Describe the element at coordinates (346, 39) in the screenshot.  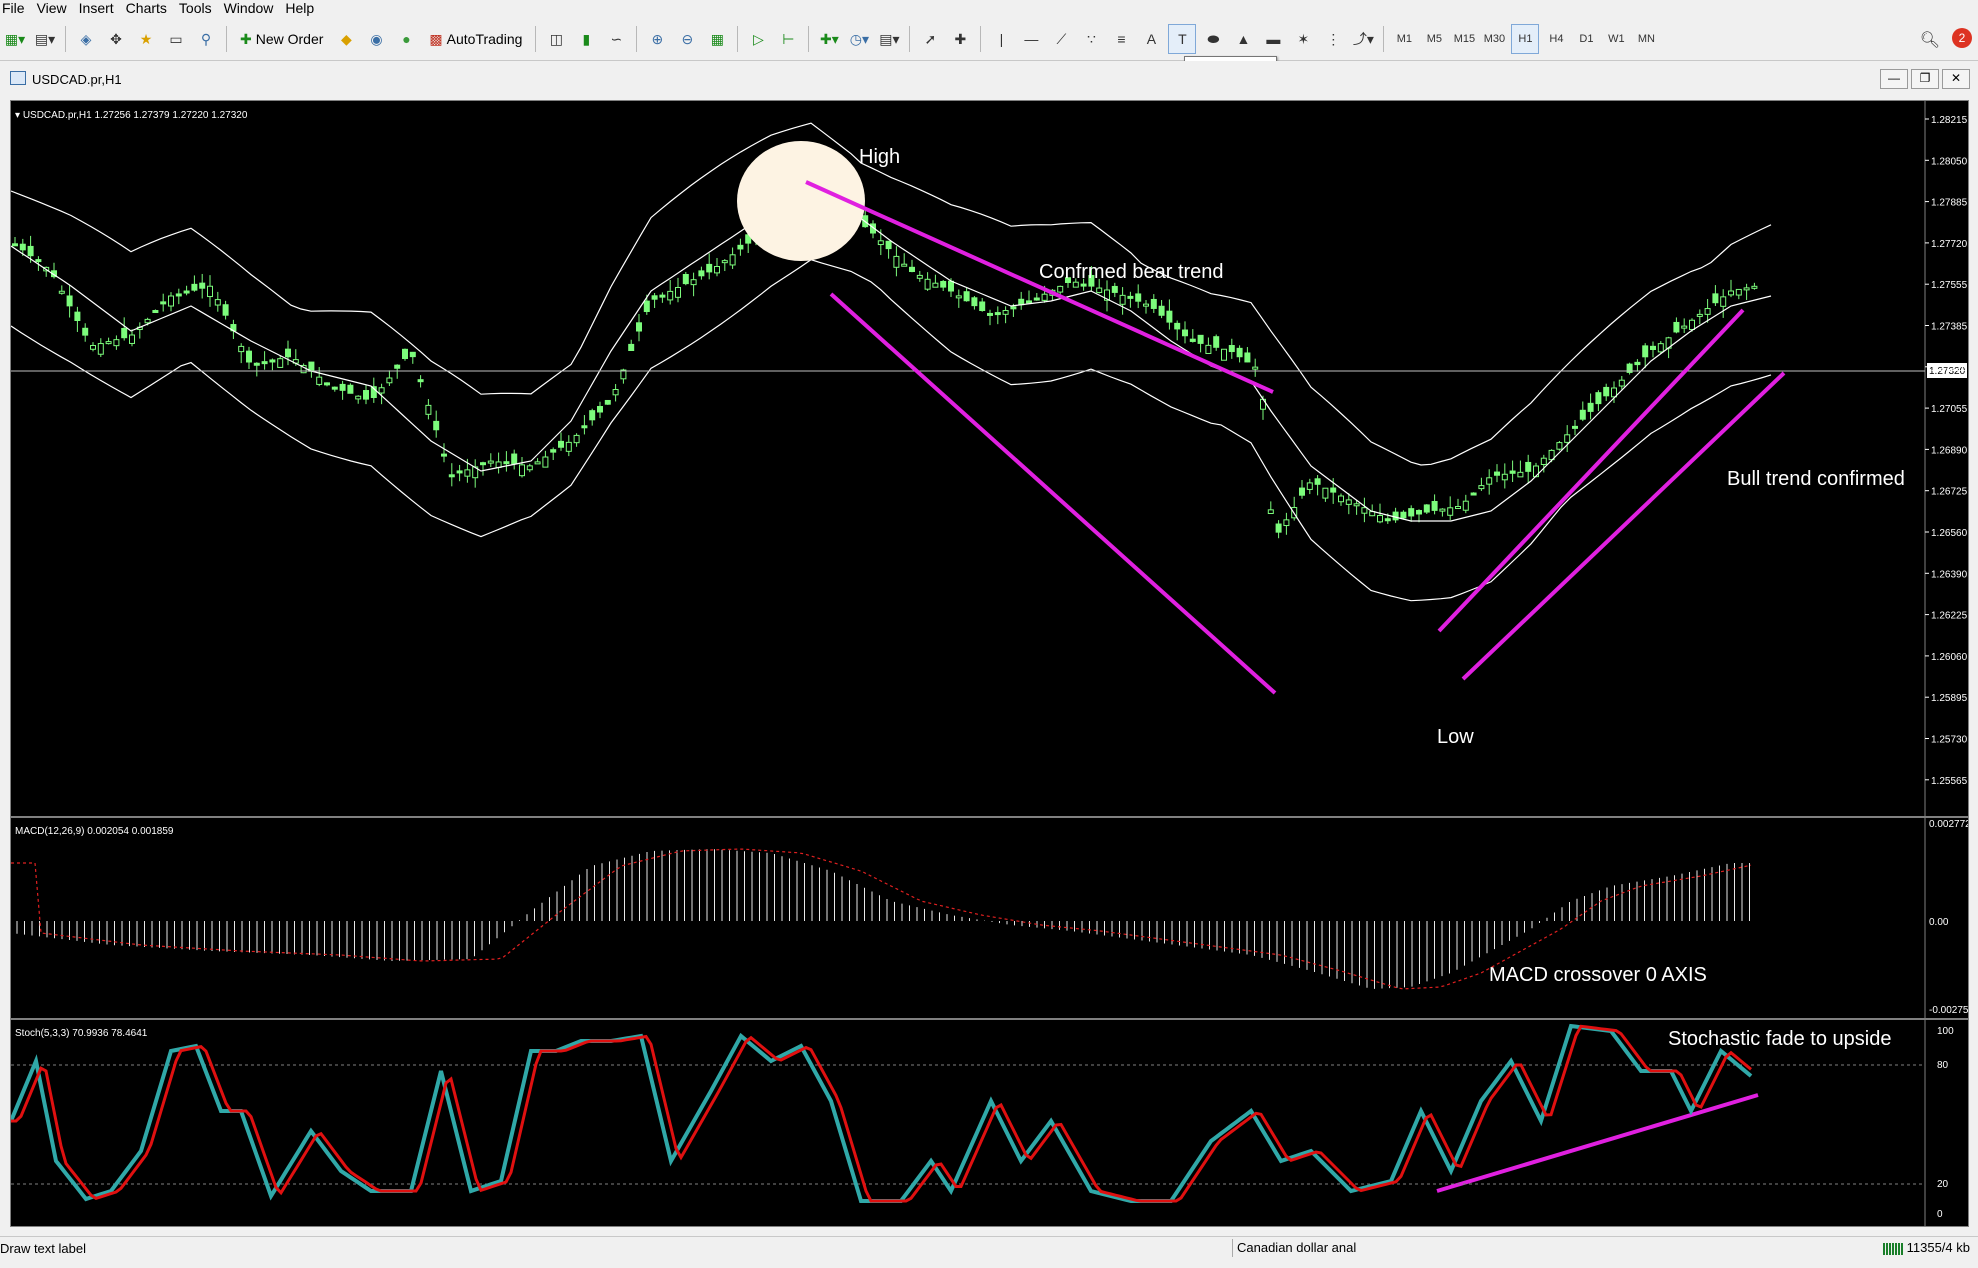
I see `metaeditor-icon: ◆` at that location.